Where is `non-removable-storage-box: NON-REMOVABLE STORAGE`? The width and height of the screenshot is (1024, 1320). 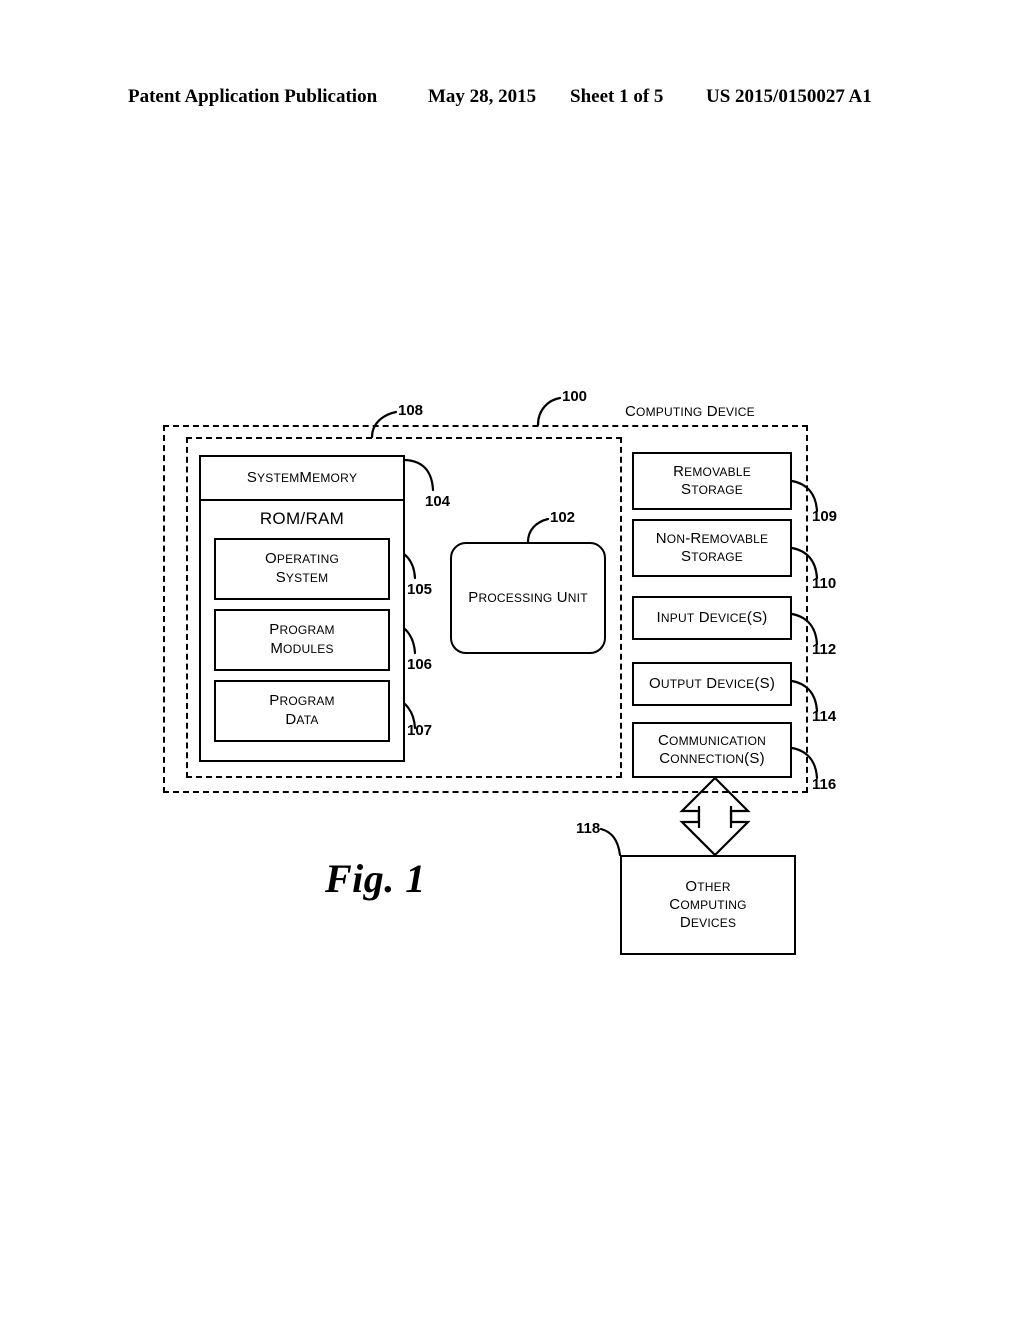
non-removable-storage-box: NON-REMOVABLE STORAGE is located at coordinates (712, 548).